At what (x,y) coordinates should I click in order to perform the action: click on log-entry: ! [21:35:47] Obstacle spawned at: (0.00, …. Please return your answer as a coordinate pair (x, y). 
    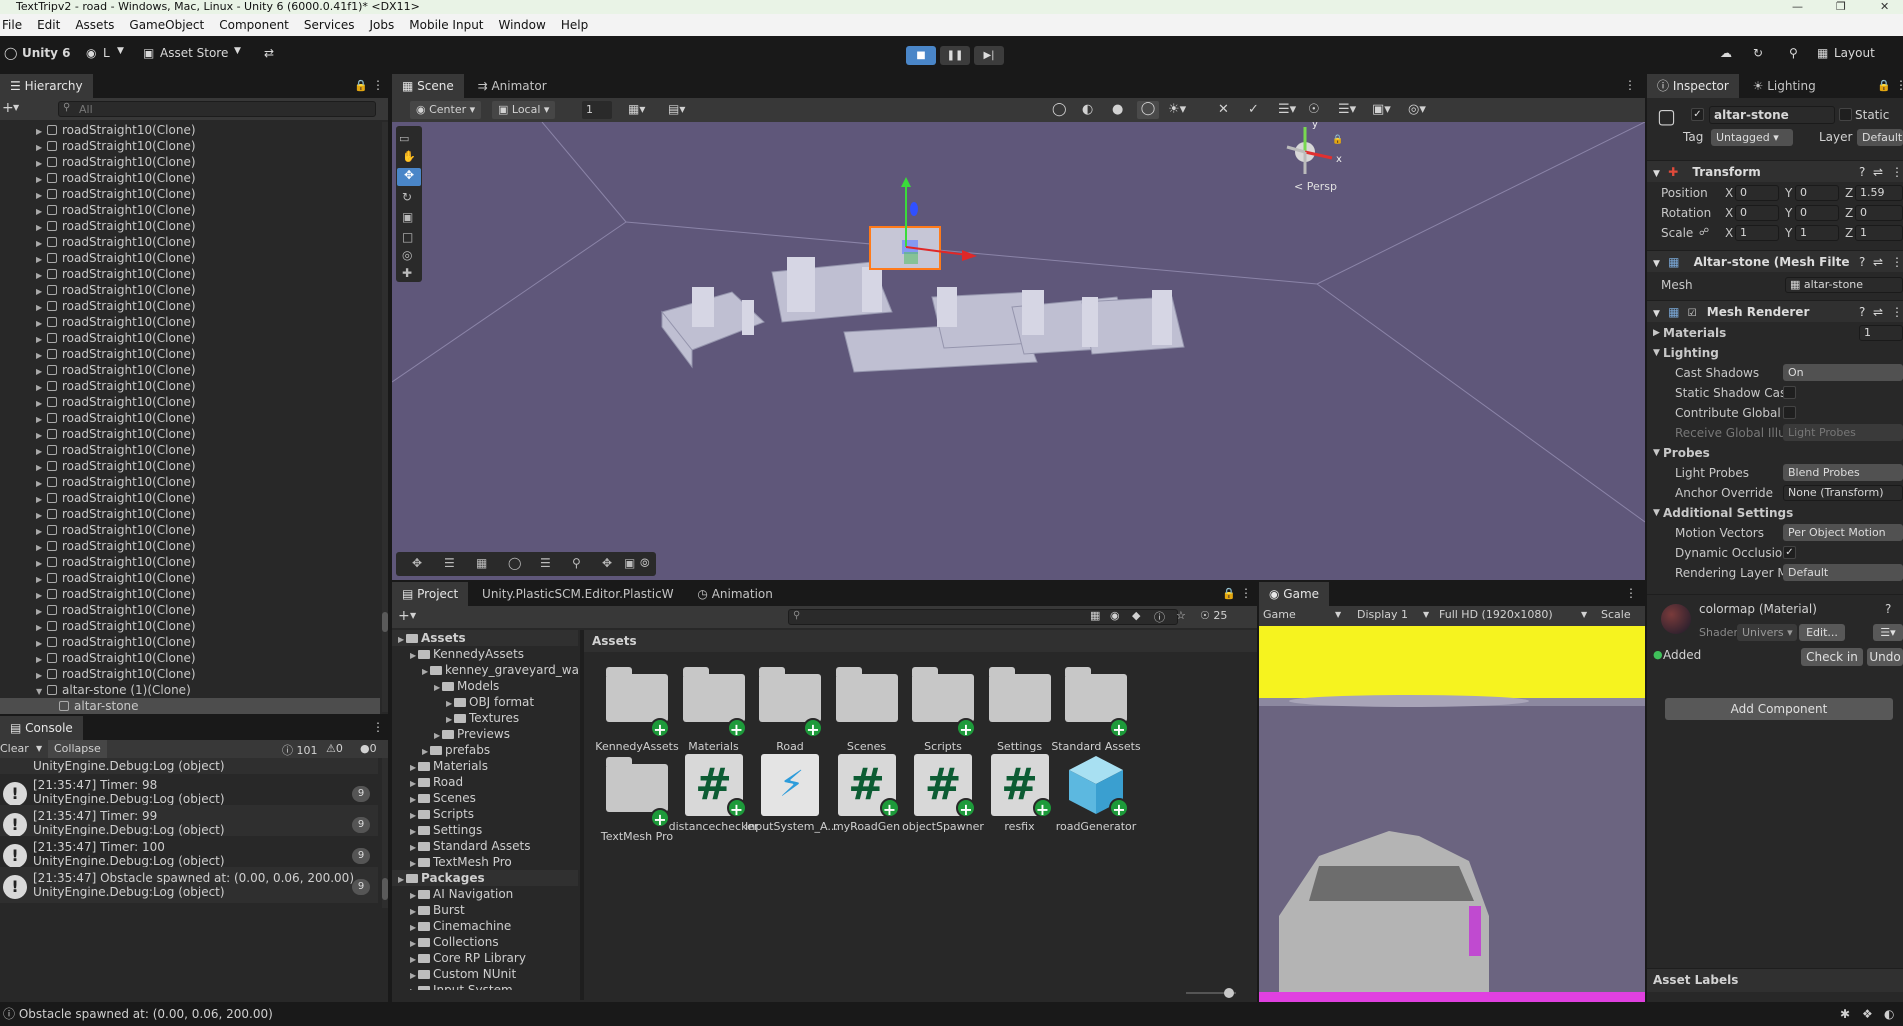
    Looking at the image, I should click on (189, 885).